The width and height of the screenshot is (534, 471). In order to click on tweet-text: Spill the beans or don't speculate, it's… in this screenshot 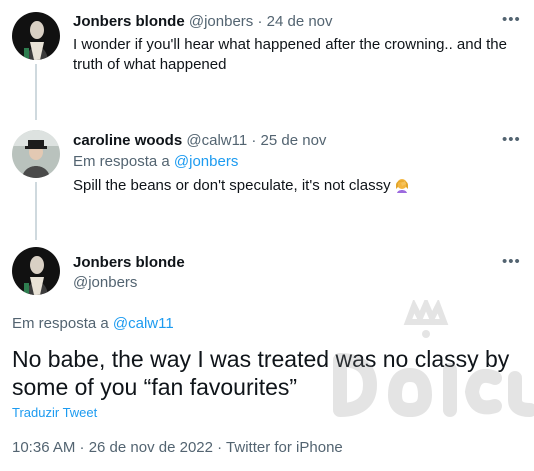, I will do `click(298, 186)`.